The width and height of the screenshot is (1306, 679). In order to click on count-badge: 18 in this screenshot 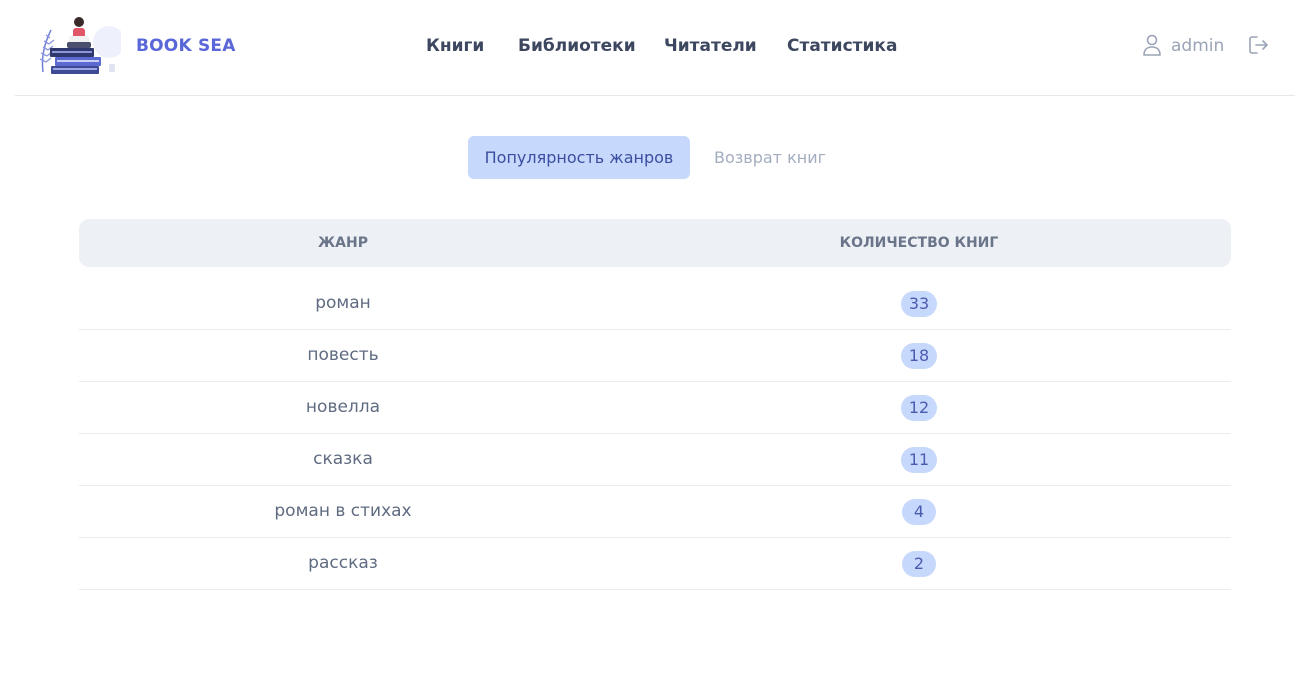, I will do `click(919, 355)`.